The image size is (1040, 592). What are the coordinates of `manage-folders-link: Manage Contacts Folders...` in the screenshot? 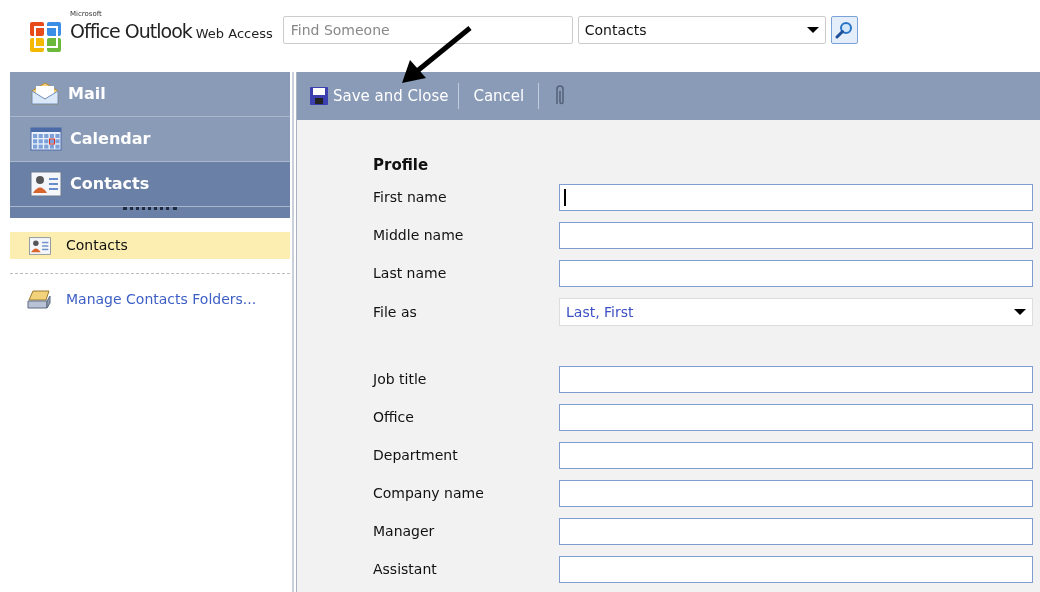 It's located at (161, 299).